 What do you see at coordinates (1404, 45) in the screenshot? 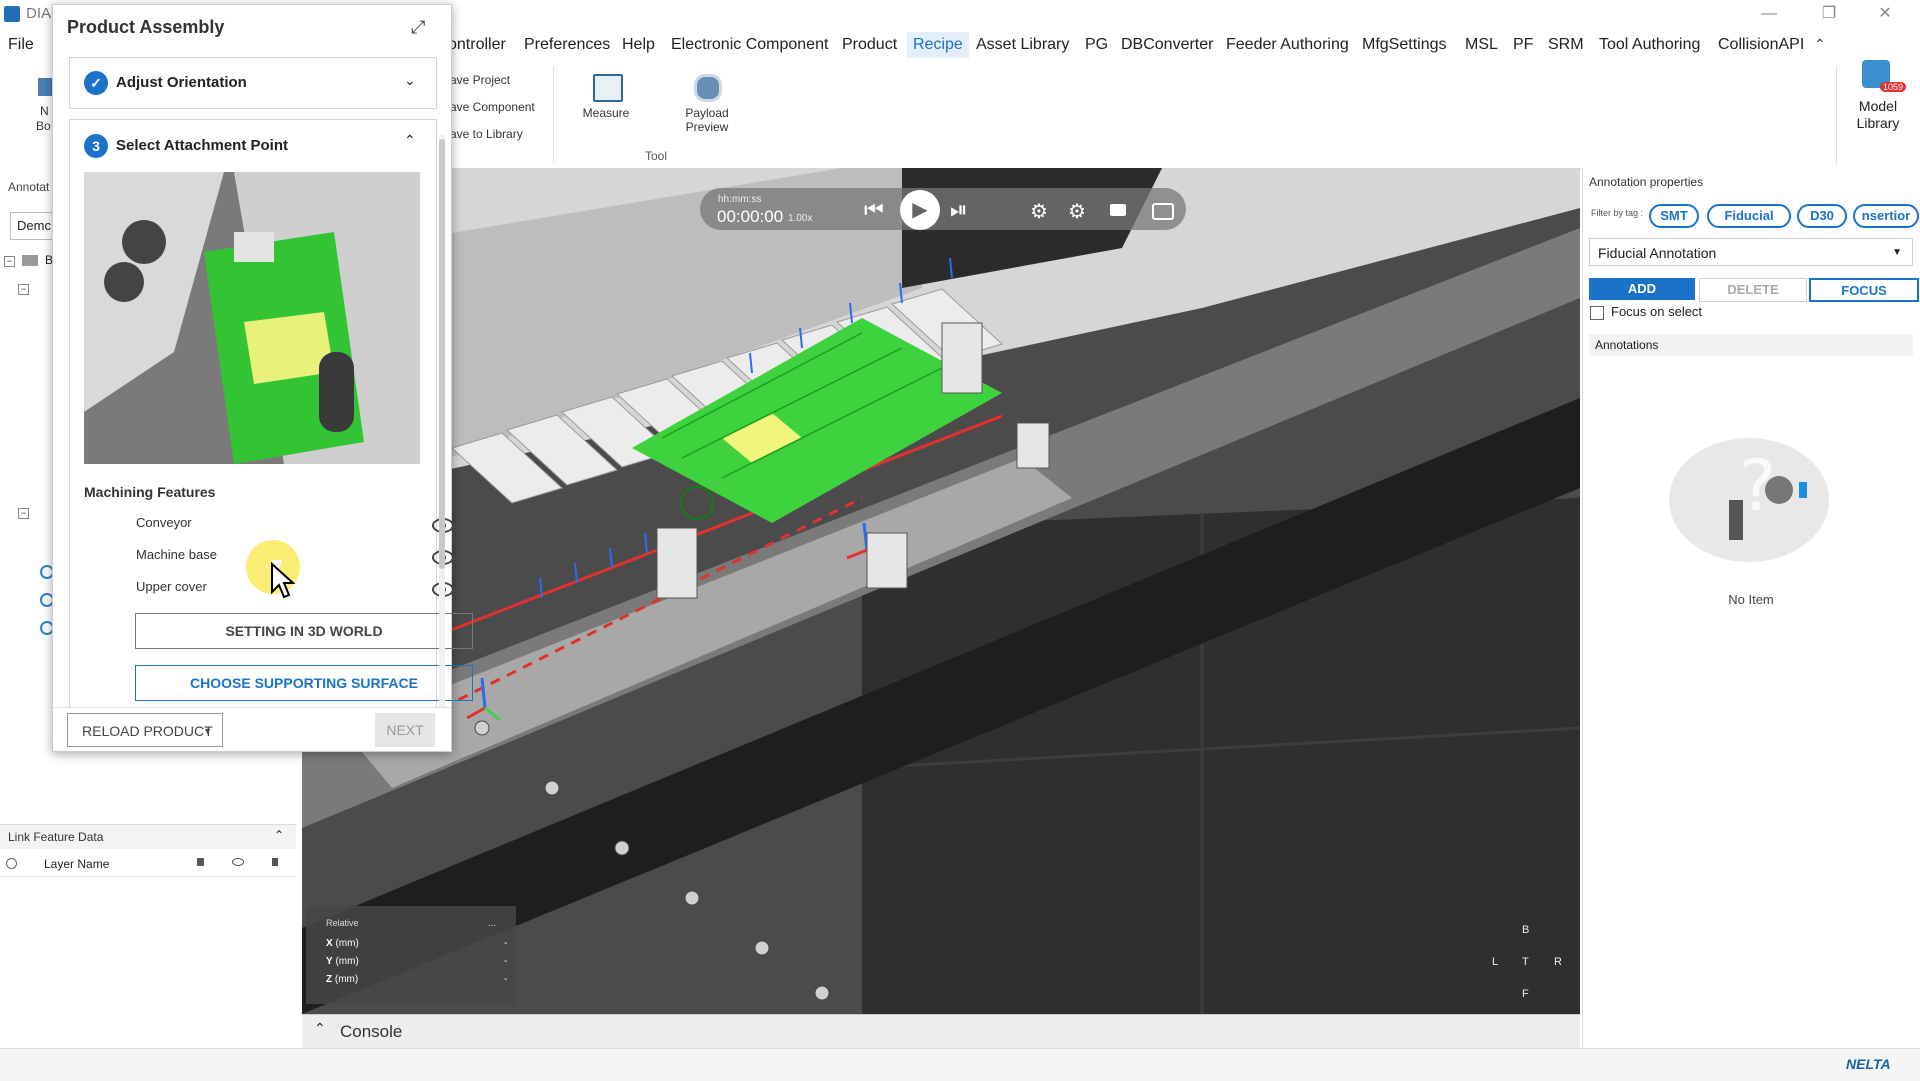
I see `menu-mfgsettings: MfgSettings` at bounding box center [1404, 45].